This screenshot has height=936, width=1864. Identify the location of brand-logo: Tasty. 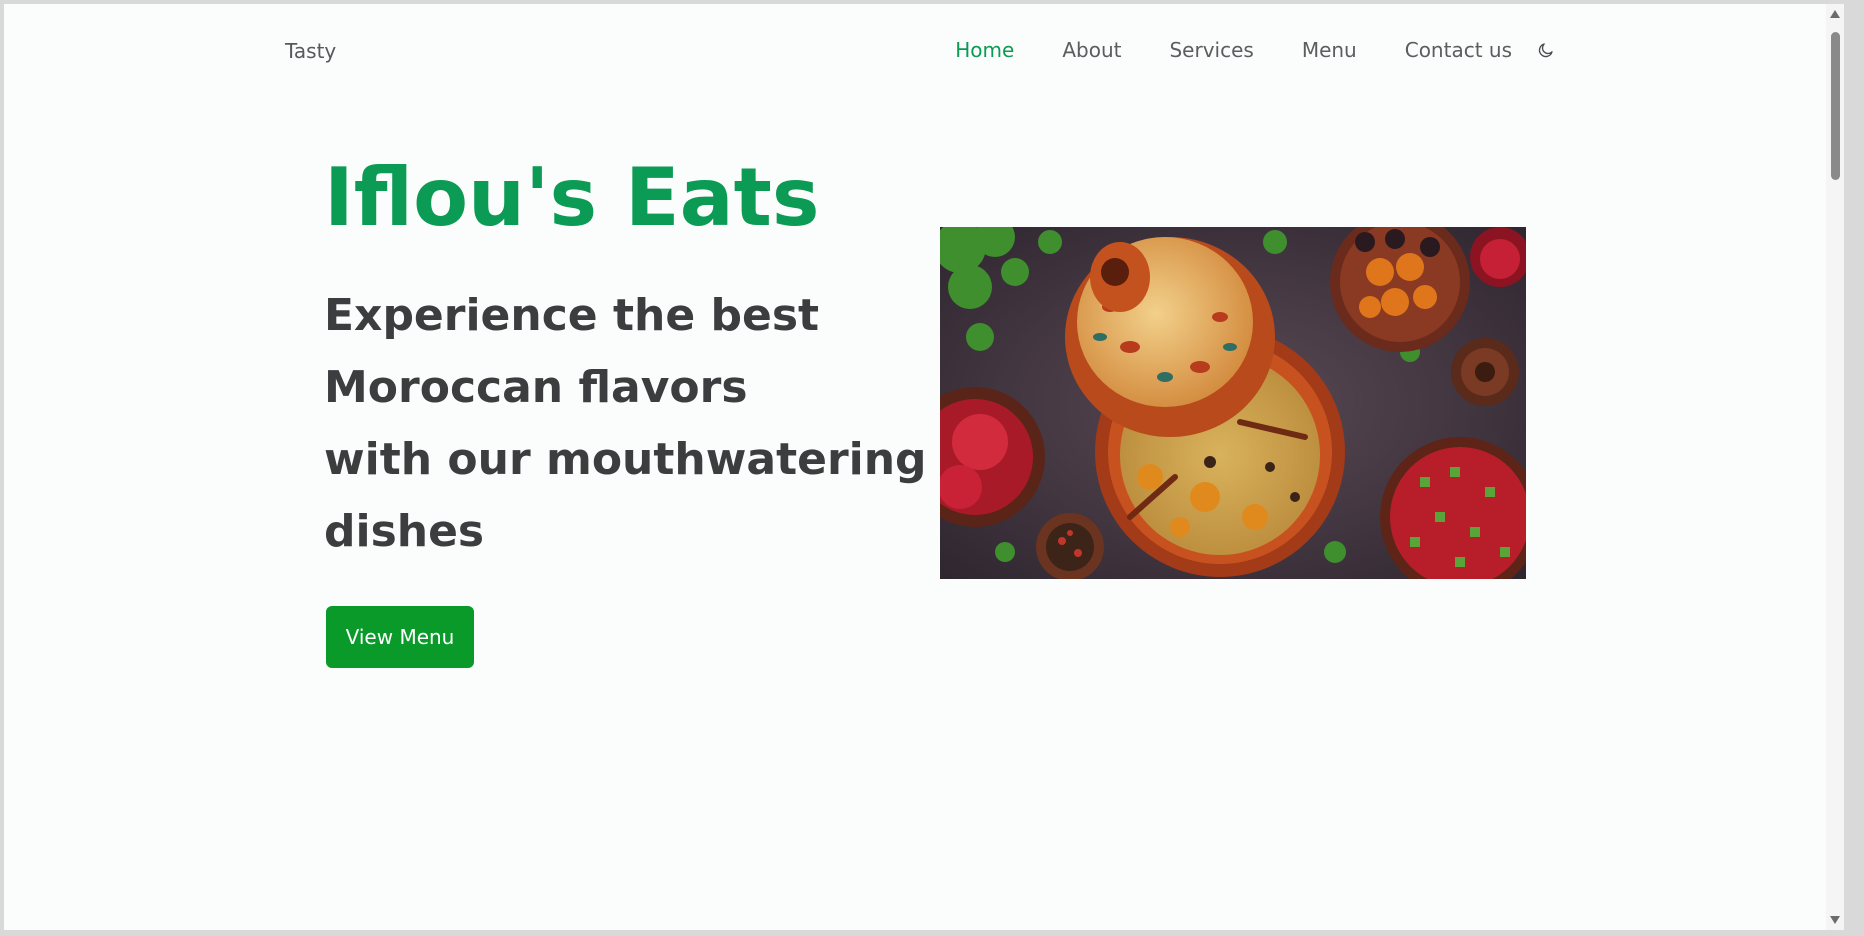
(310, 51).